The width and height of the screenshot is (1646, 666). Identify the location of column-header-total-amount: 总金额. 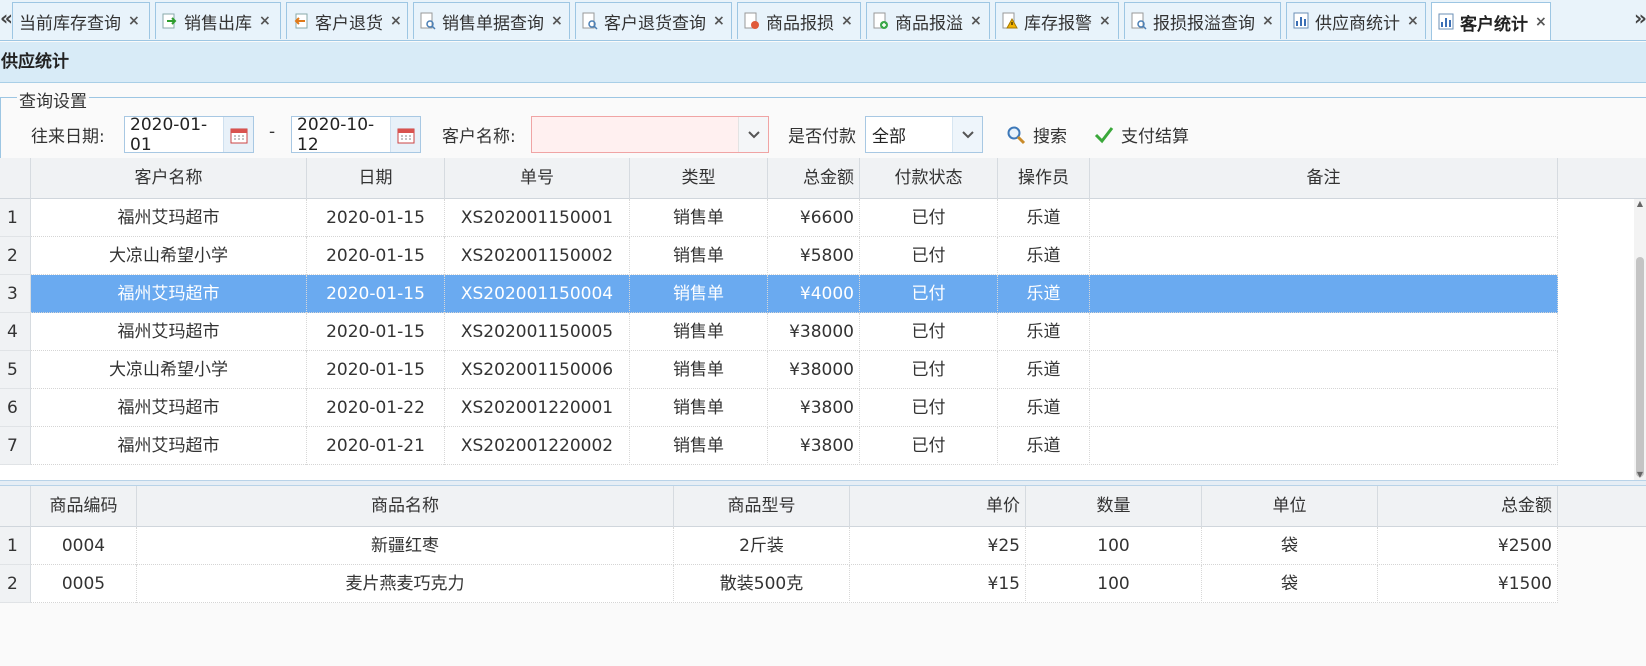
(814, 178).